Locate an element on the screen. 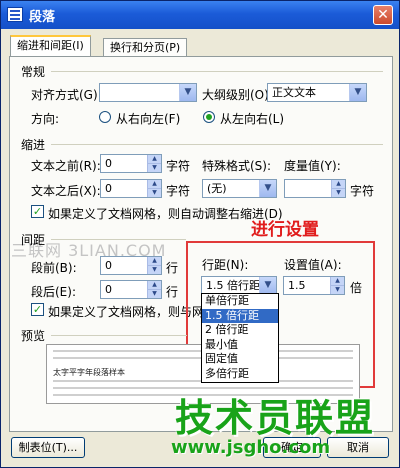  indent-after-value: 0 is located at coordinates (108, 188).